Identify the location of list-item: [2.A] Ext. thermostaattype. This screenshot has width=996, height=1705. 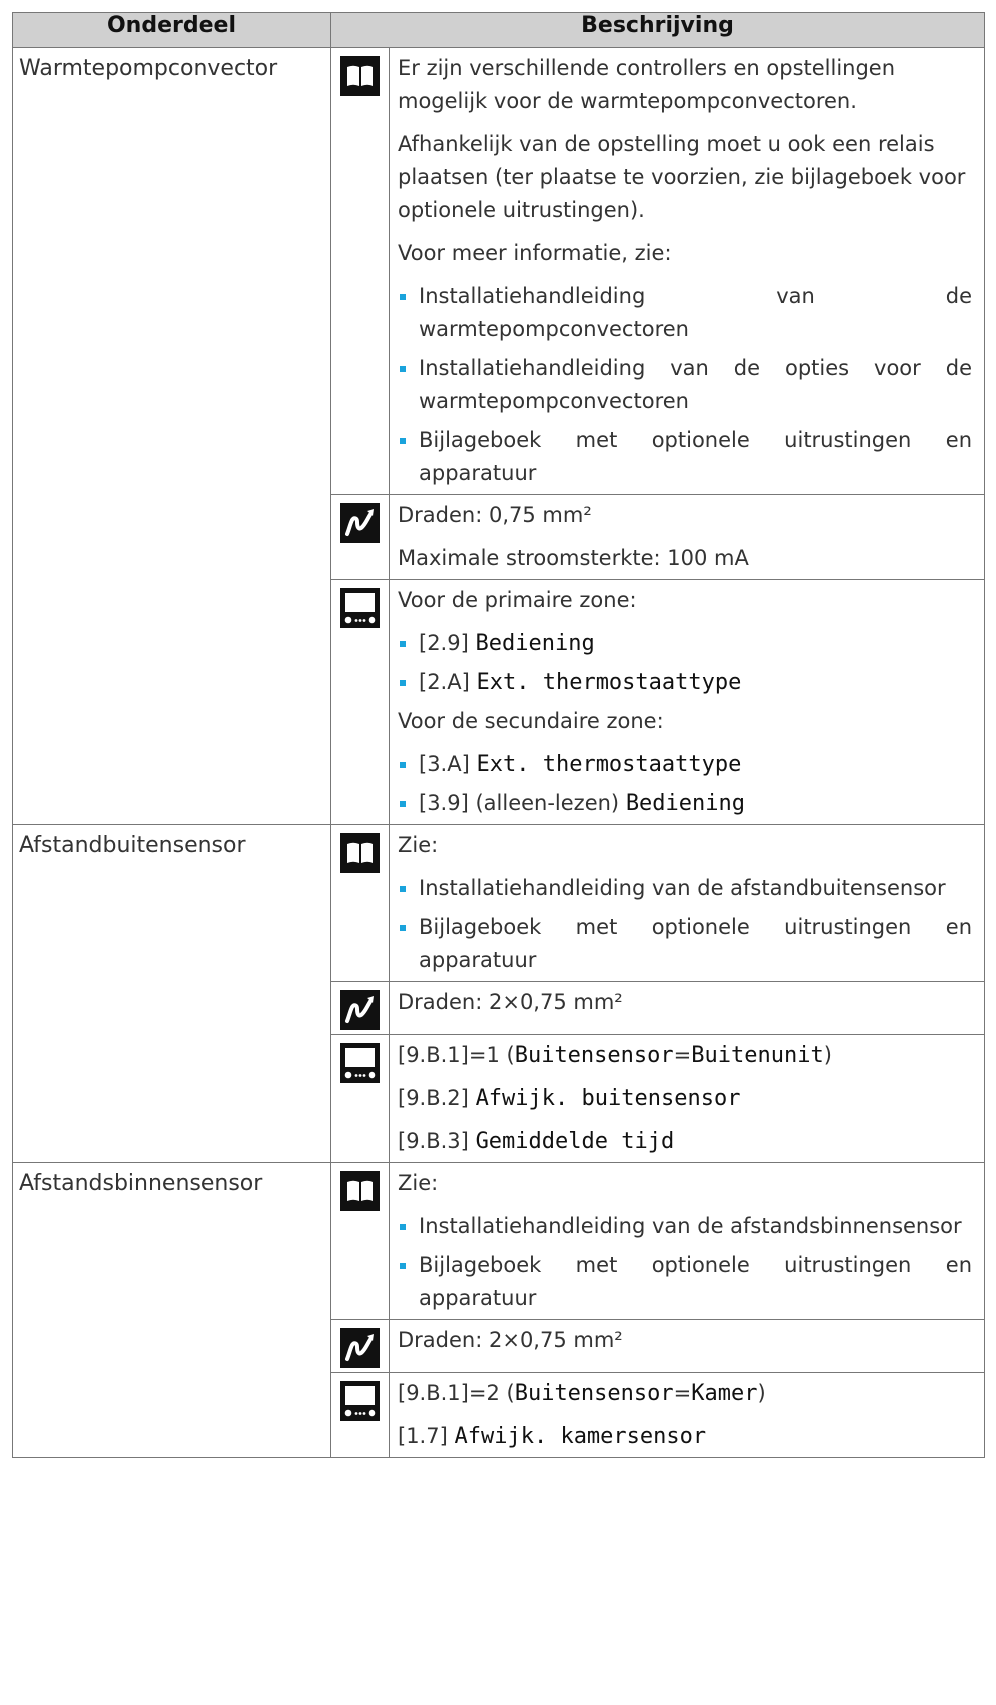
(685, 682).